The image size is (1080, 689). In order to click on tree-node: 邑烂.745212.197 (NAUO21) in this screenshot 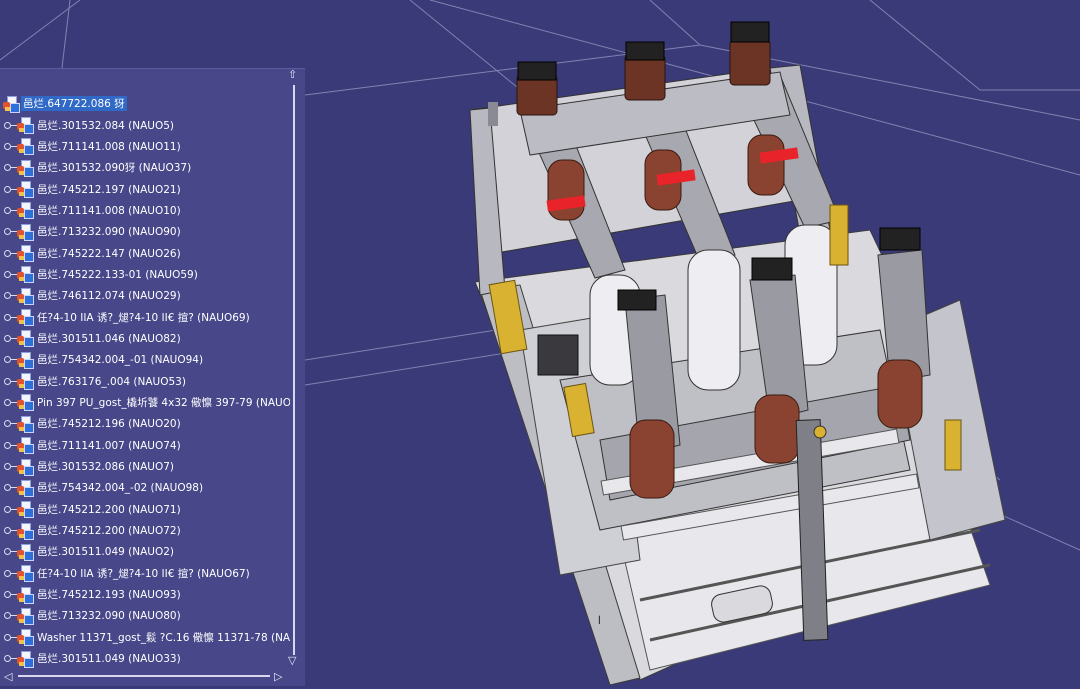, I will do `click(145, 188)`.